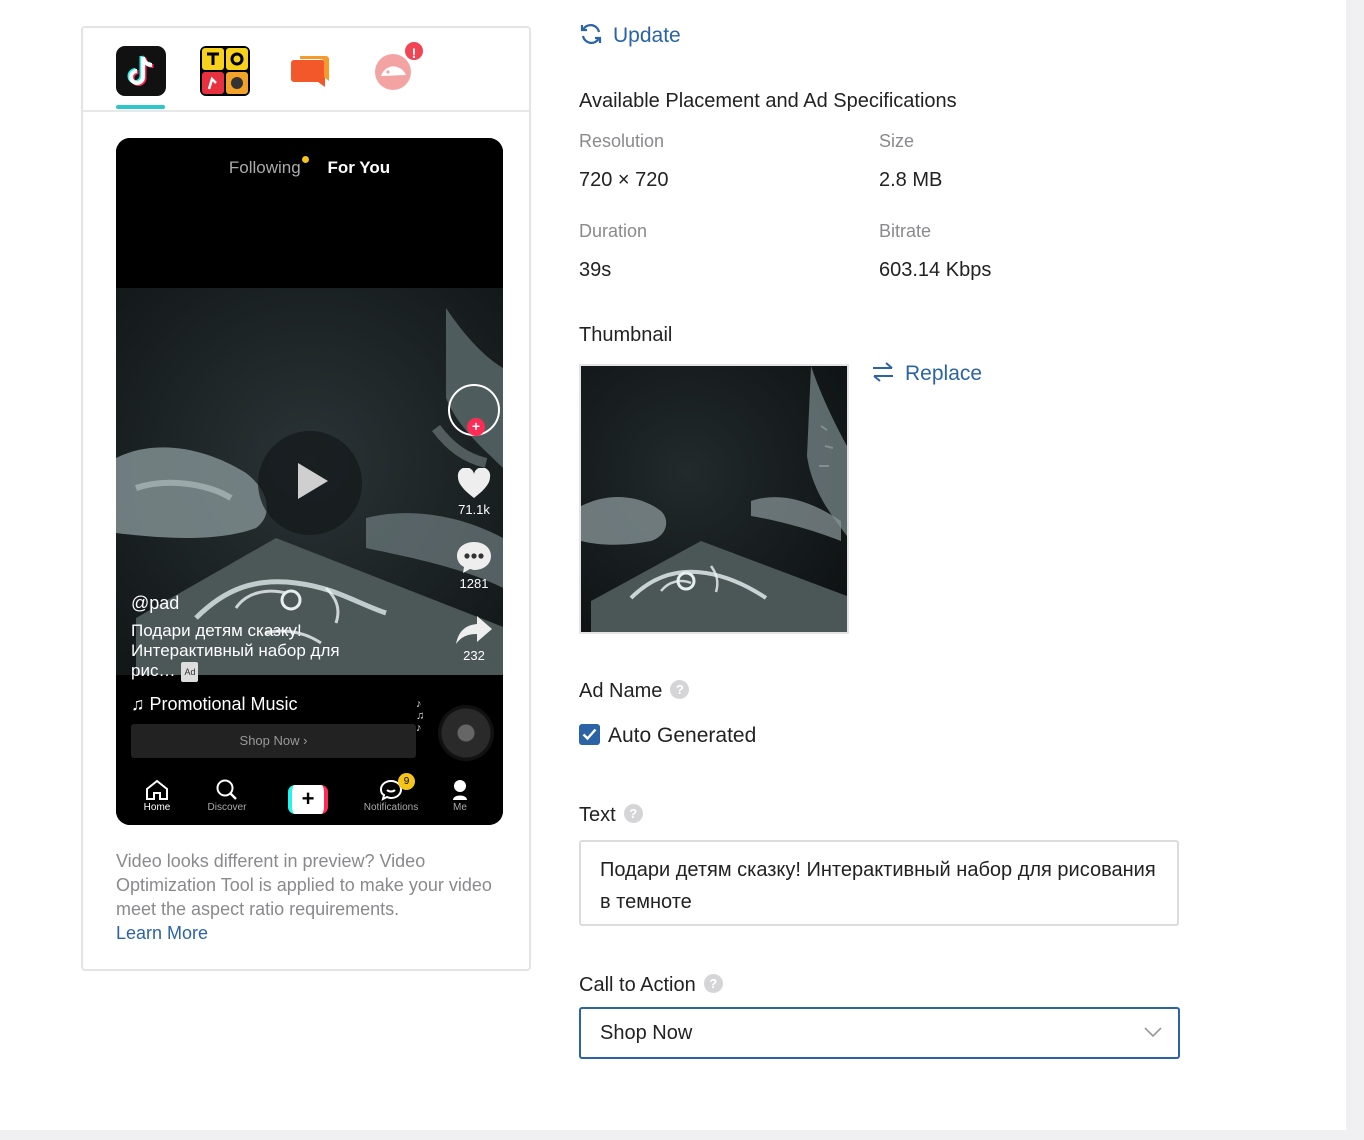  I want to click on nav-me: Me, so click(460, 796).